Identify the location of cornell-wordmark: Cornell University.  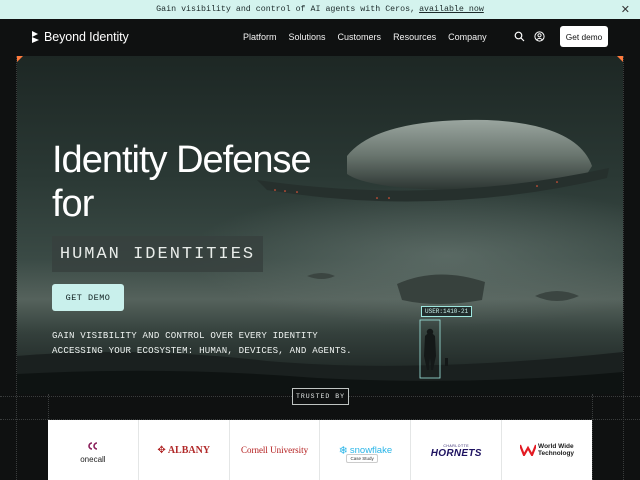
(274, 450).